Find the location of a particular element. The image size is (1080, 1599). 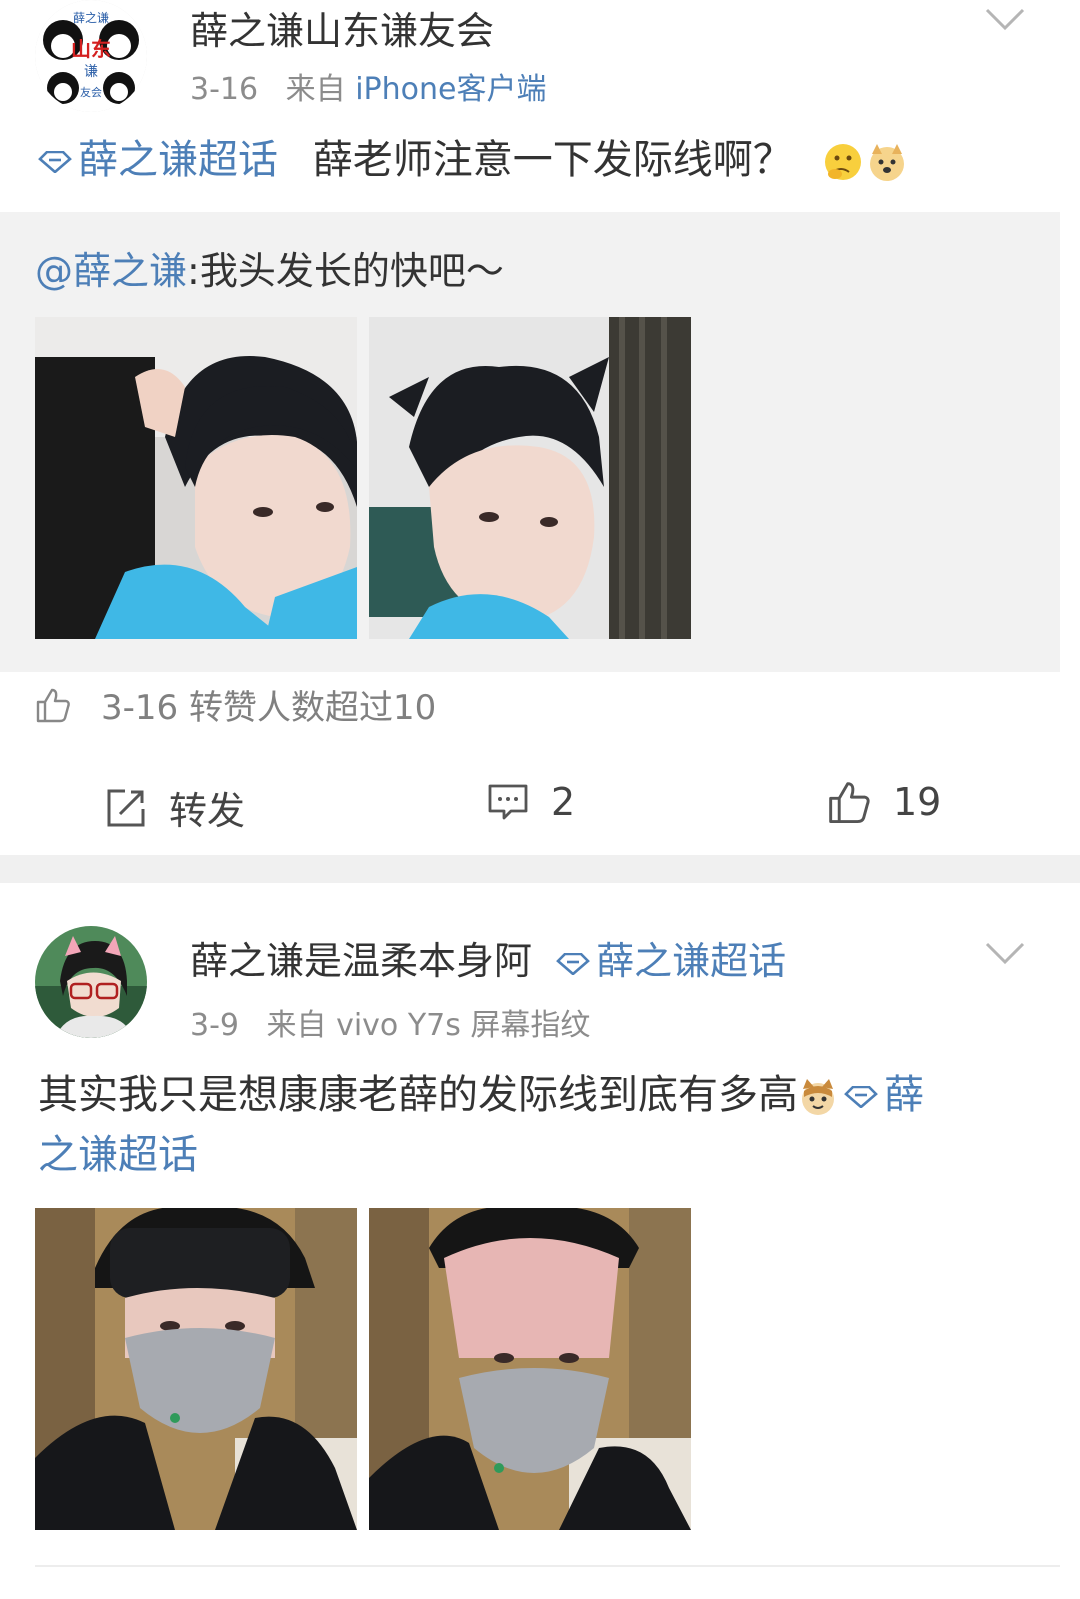

post-source: iPhone客户端 is located at coordinates (450, 89).